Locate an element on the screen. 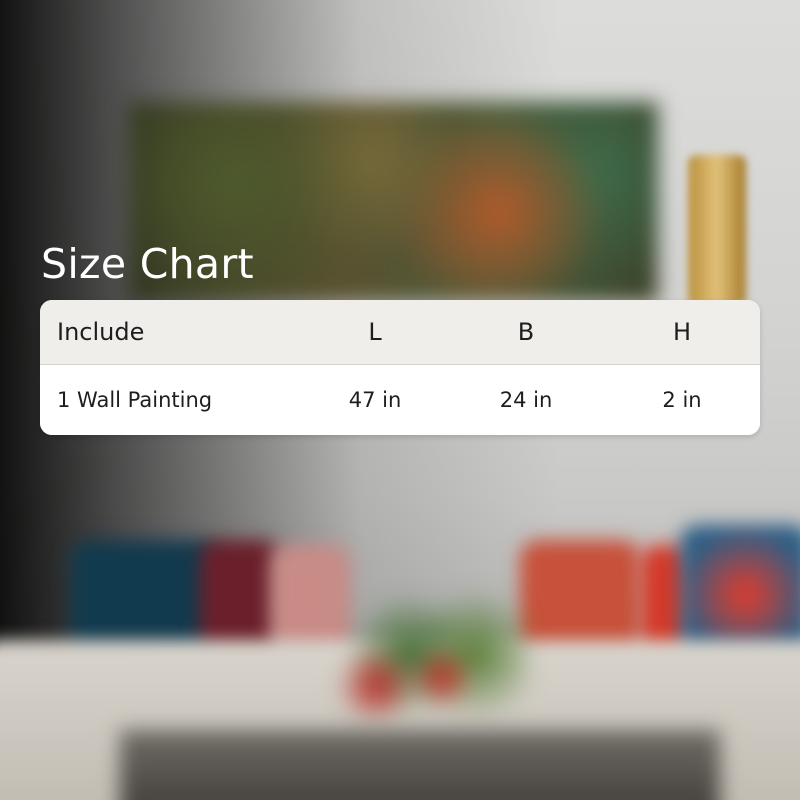 The image size is (800, 800). cell-include: 1 Wall Painting is located at coordinates (135, 400).